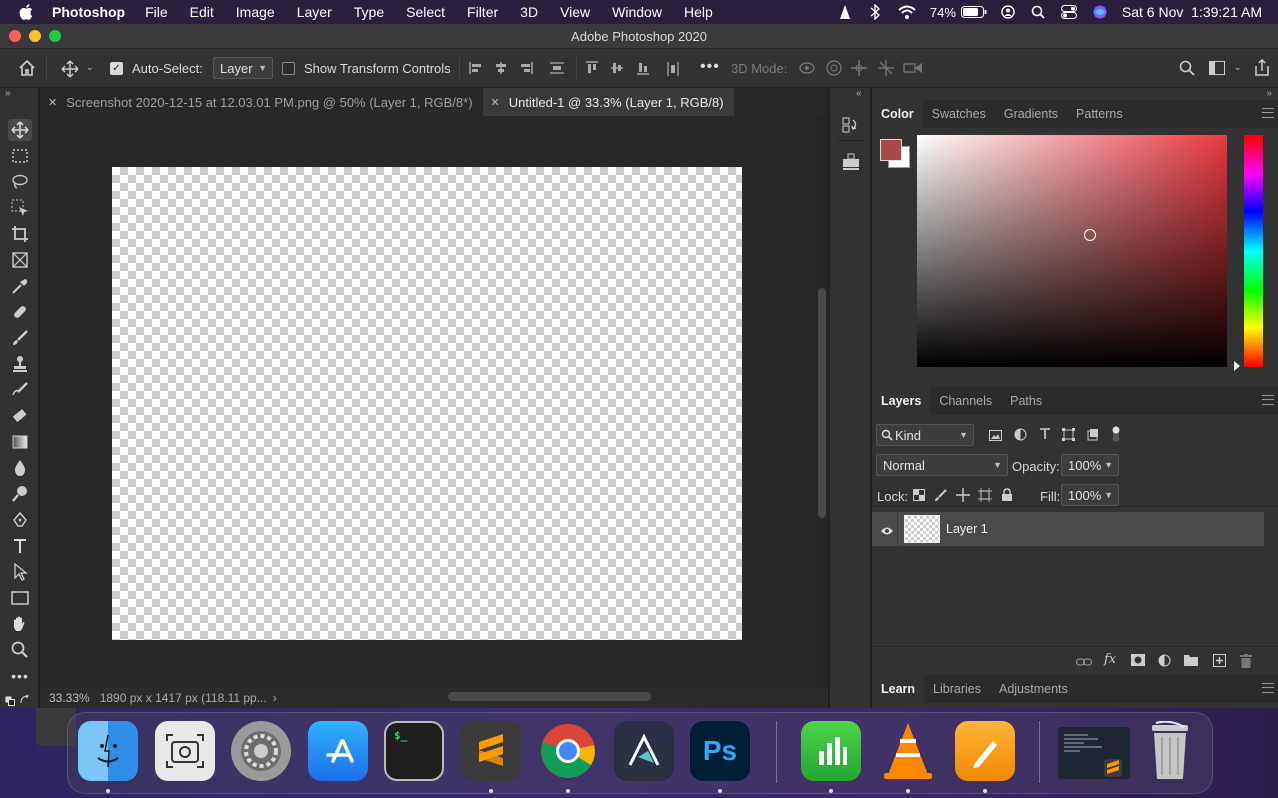 This screenshot has height=798, width=1278. I want to click on trash-icon, so click(1170, 751).